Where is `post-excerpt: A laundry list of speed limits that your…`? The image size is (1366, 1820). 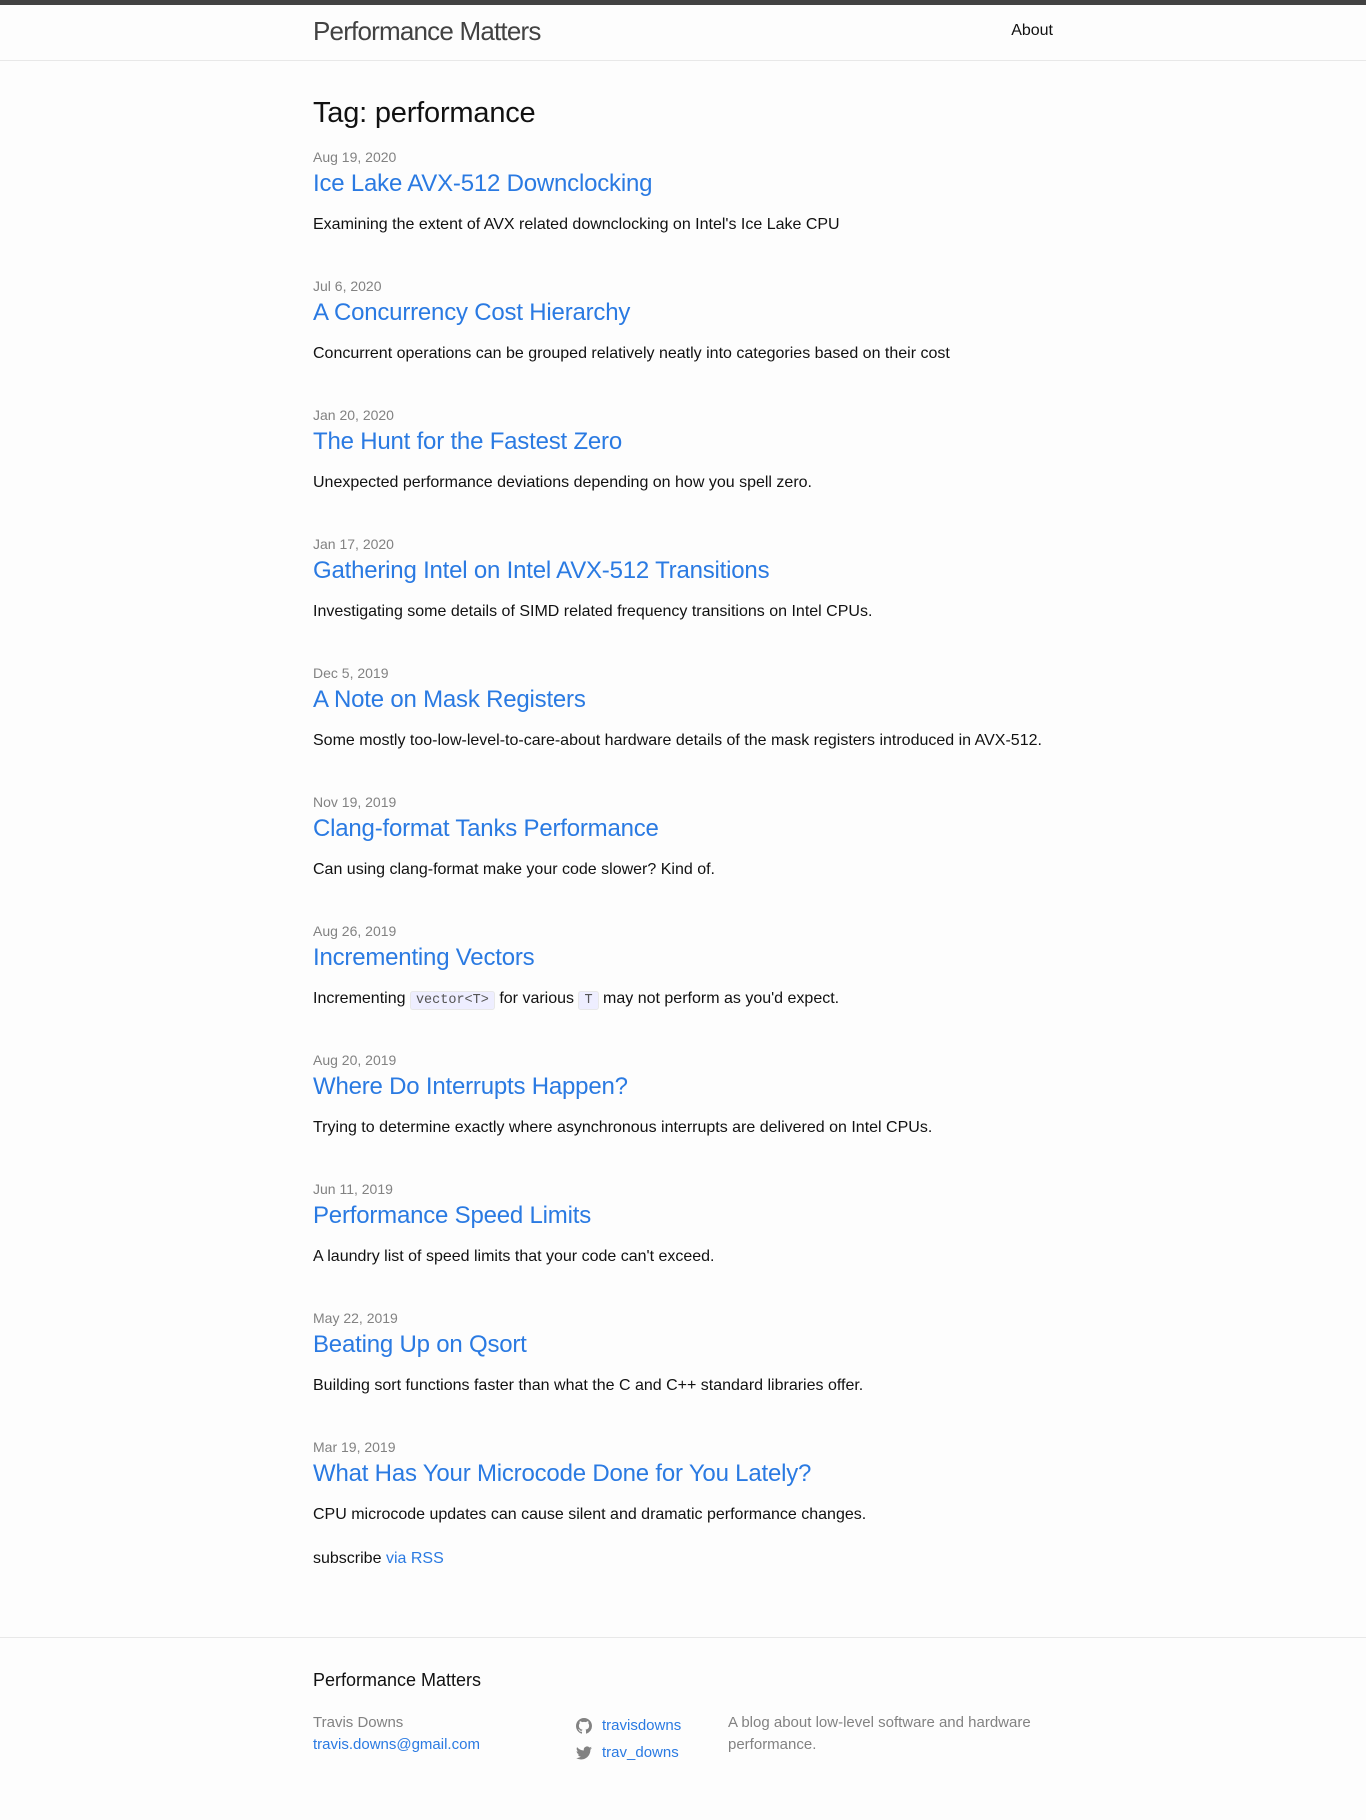
post-excerpt: A laundry list of speed limits that your… is located at coordinates (514, 1256).